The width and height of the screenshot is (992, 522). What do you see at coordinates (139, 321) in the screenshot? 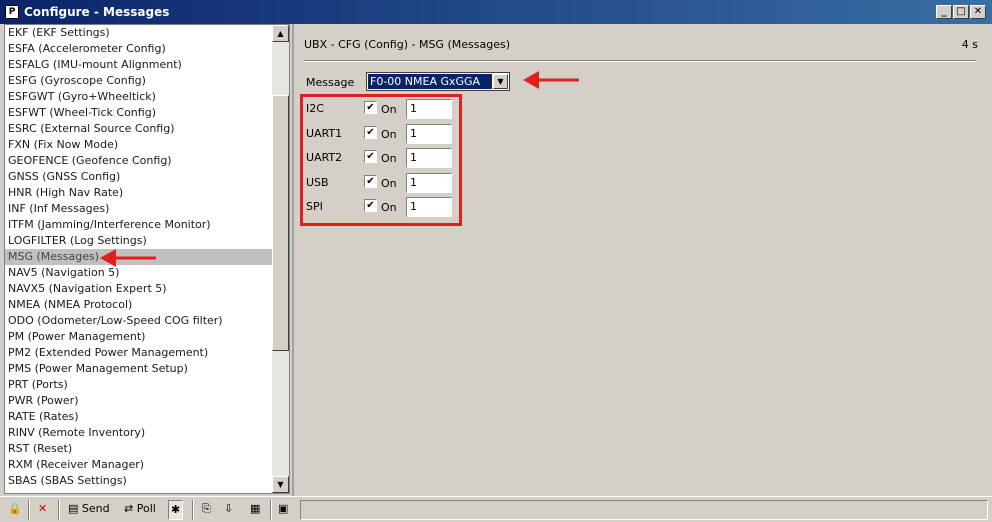
I see `config-list-item: ODO (Odometer/Low-Speed COG filter)` at bounding box center [139, 321].